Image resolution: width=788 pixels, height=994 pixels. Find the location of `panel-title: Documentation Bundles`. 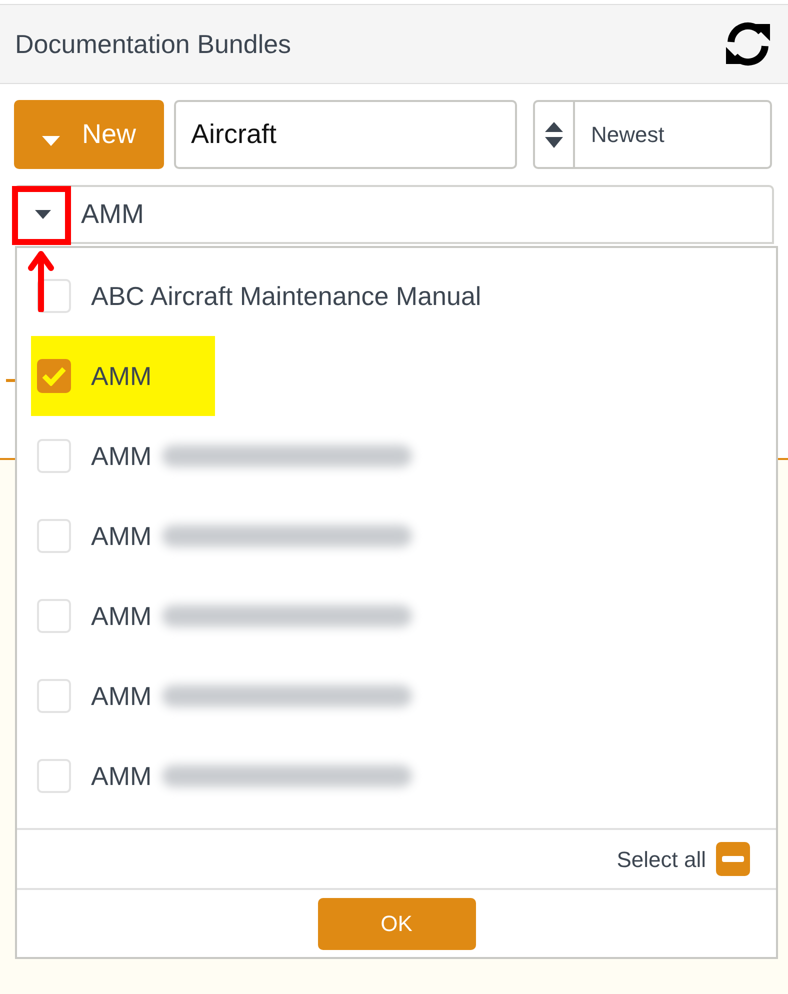

panel-title: Documentation Bundles is located at coordinates (153, 44).